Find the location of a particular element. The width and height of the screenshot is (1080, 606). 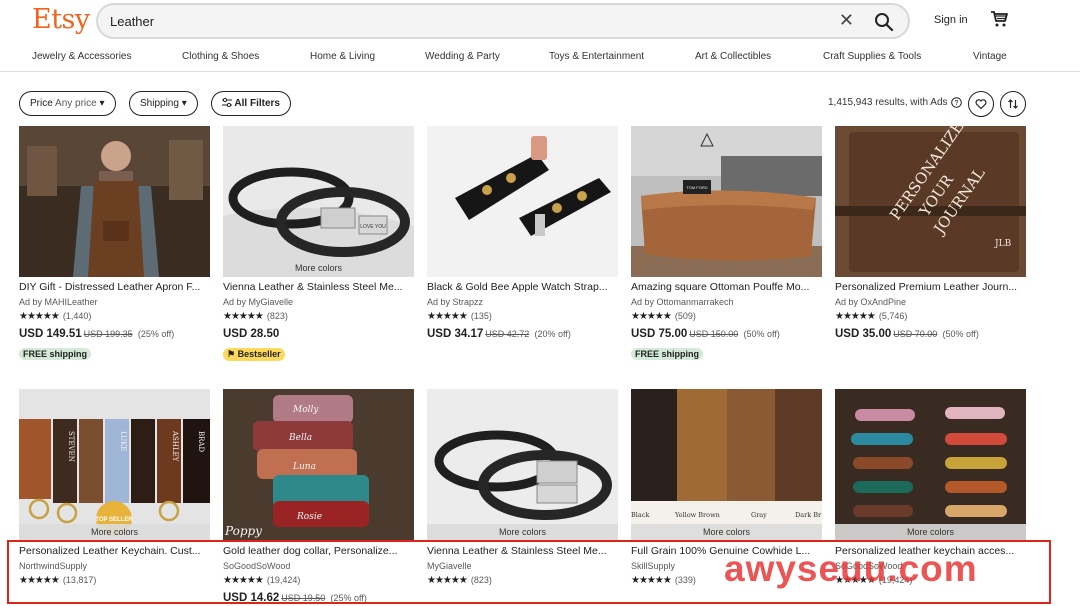

product-seller: Ad by MAHILeather is located at coordinates (58, 302).